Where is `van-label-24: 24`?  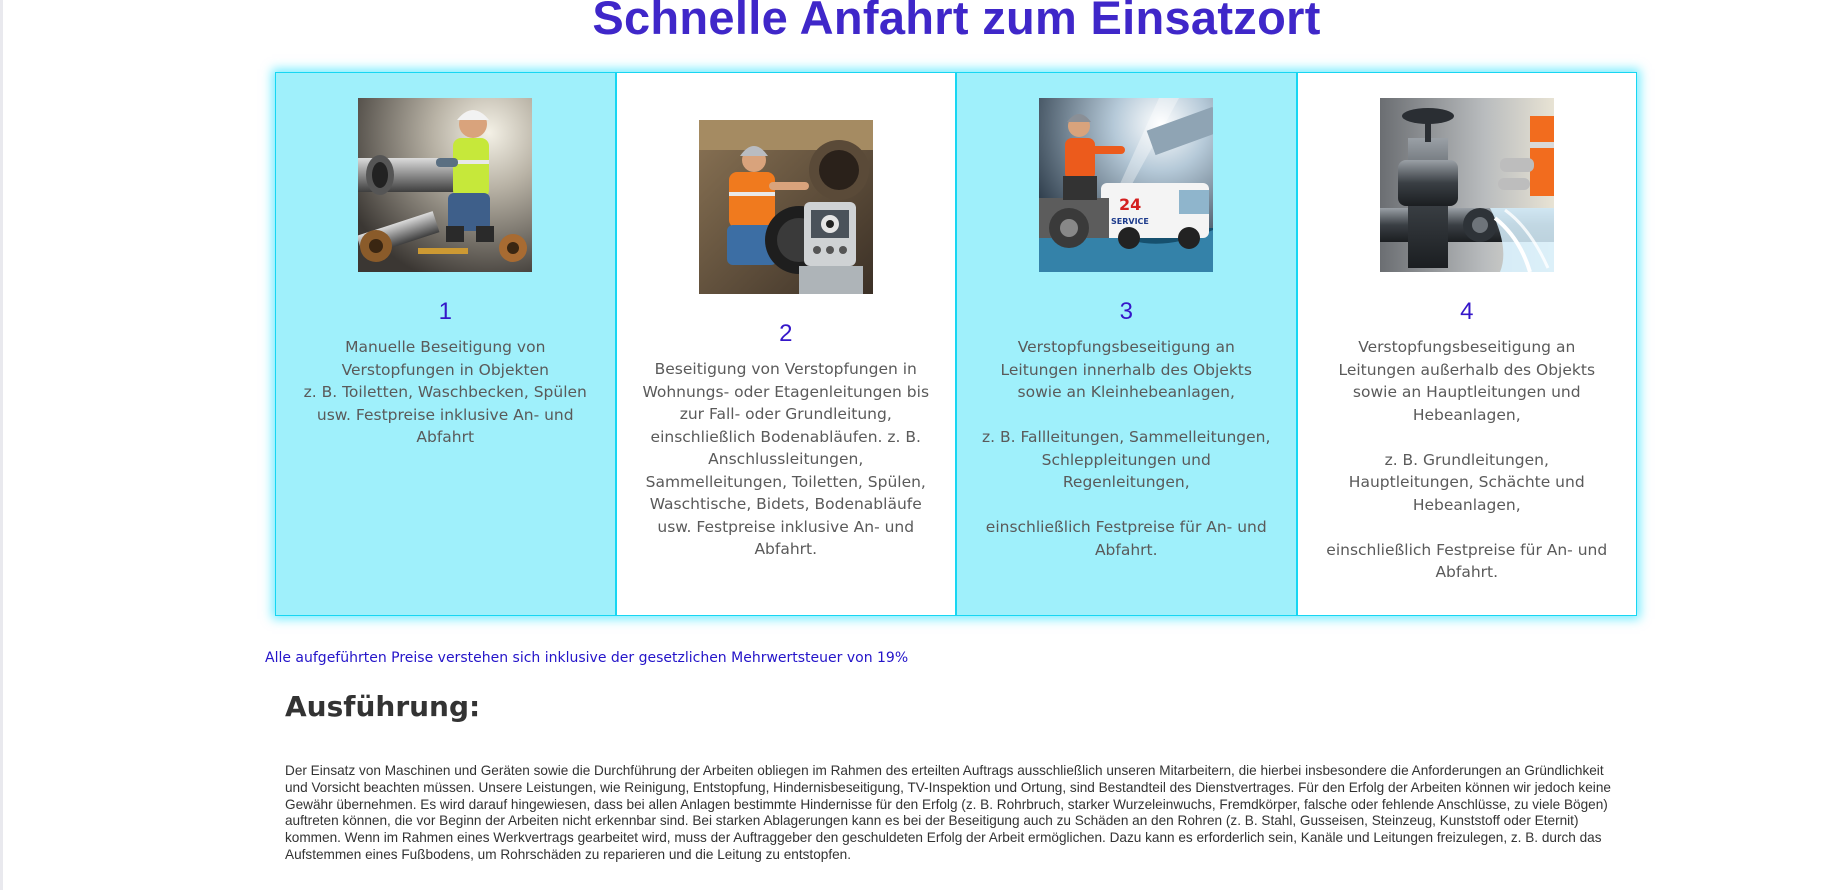
van-label-24: 24 is located at coordinates (1130, 204).